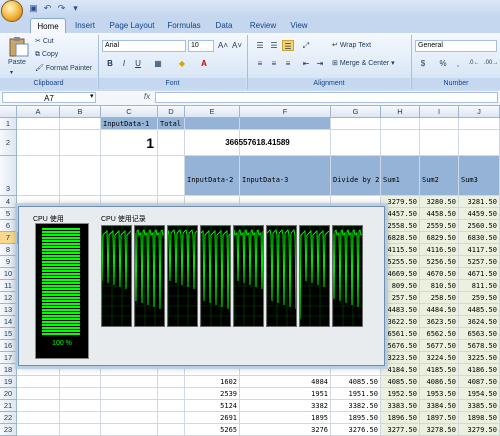 The width and height of the screenshot is (500, 436). Describe the element at coordinates (439, 202) in the screenshot. I see `cell-i4: 3280.50` at that location.